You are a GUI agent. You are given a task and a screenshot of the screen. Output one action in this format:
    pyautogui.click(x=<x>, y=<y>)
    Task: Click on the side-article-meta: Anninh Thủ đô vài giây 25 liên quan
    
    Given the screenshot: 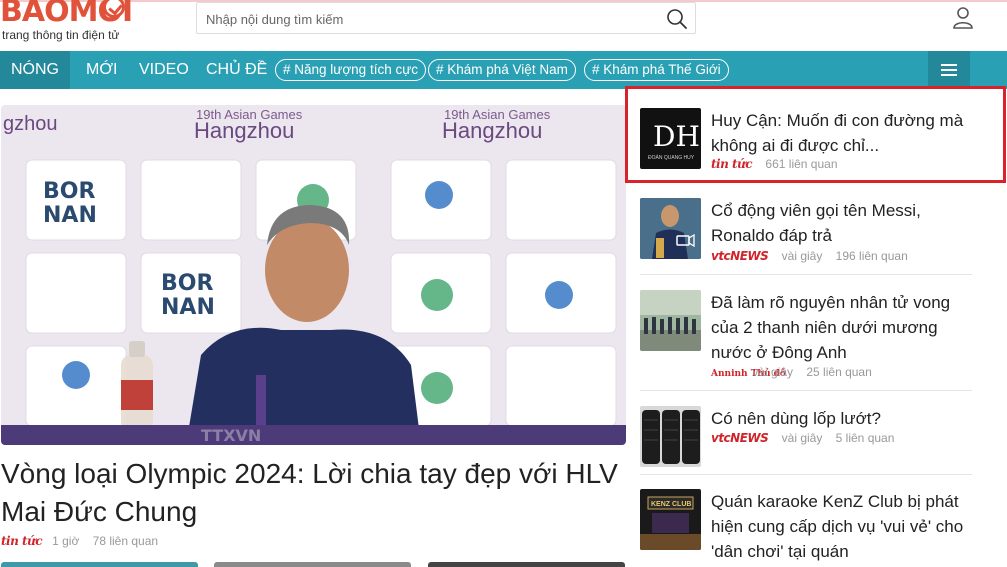 What is the action you would take?
    pyautogui.click(x=791, y=372)
    